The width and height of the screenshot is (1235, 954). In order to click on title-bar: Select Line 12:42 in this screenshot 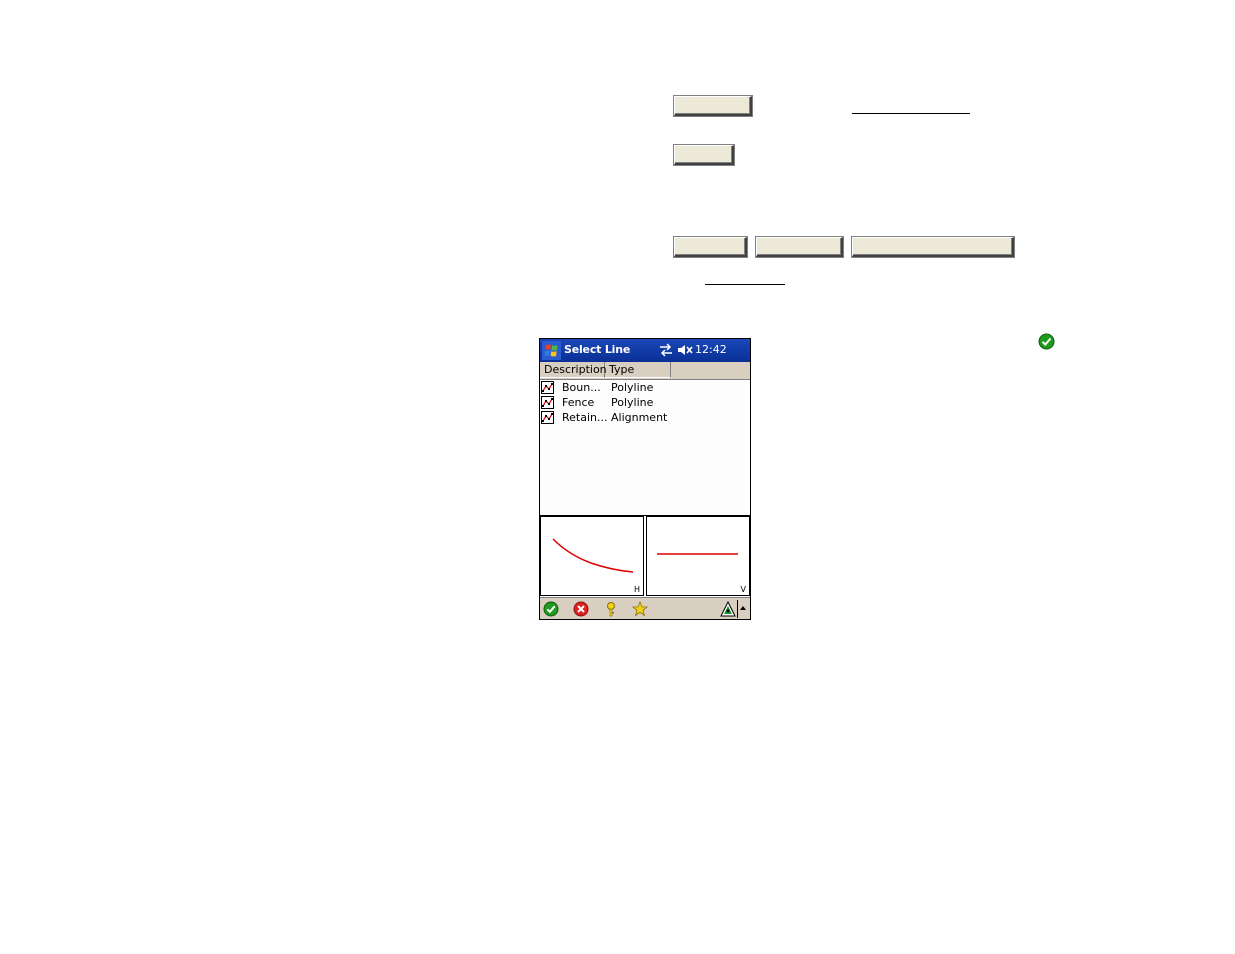, I will do `click(645, 350)`.